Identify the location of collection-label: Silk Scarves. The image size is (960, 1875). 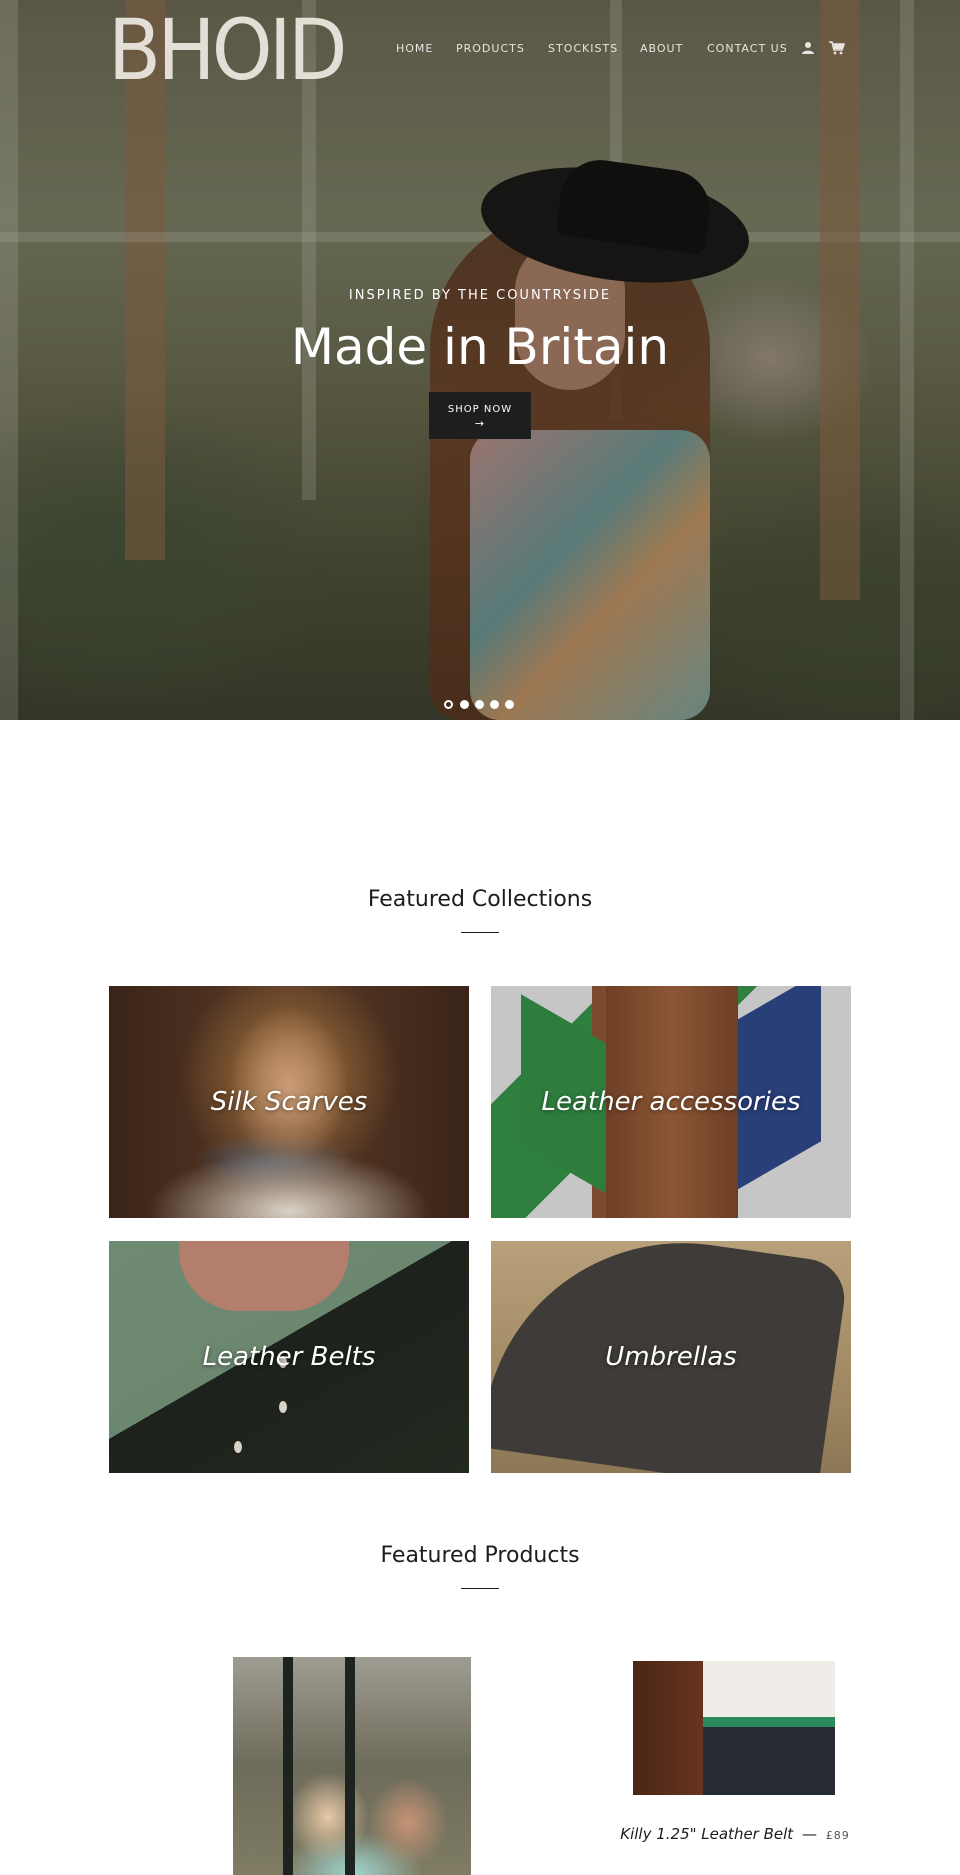
(289, 1102).